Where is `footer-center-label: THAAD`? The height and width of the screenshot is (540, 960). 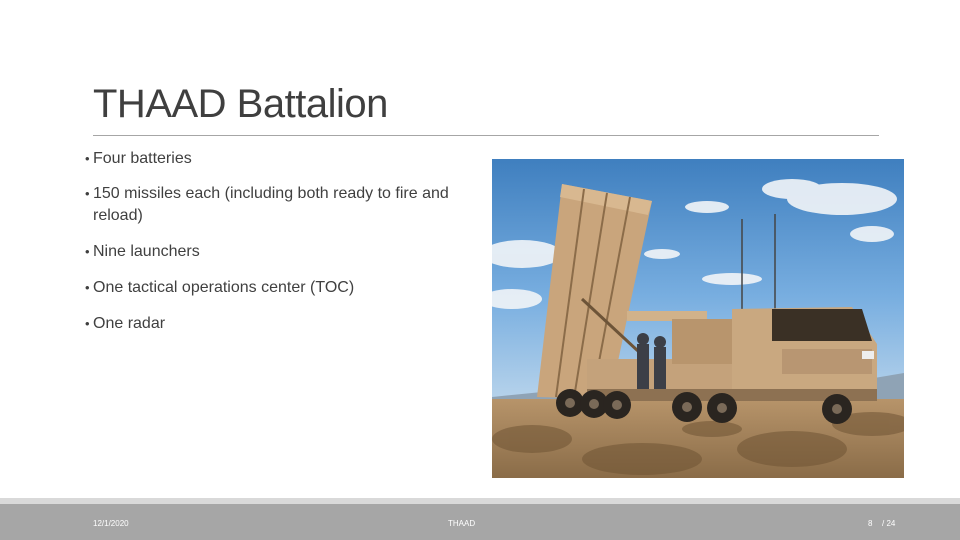 footer-center-label: THAAD is located at coordinates (462, 523).